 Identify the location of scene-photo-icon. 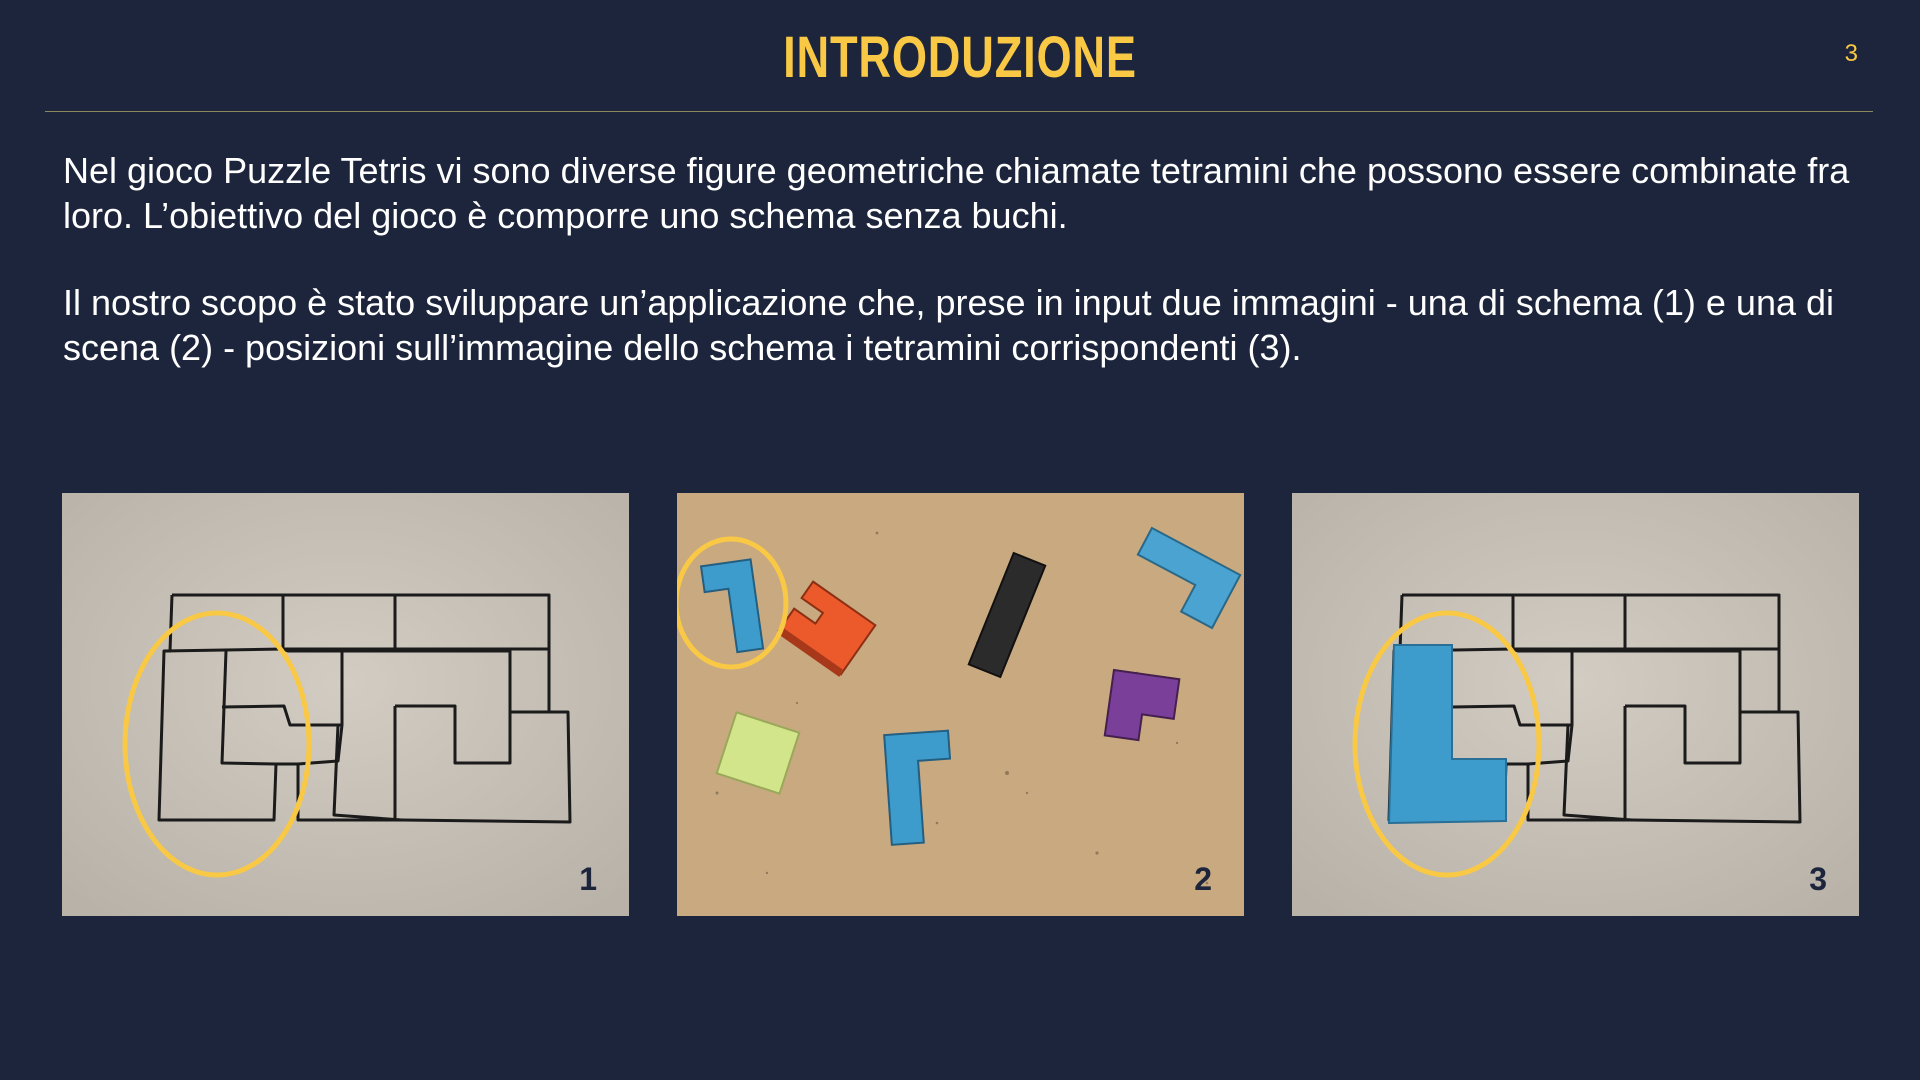
(960, 704).